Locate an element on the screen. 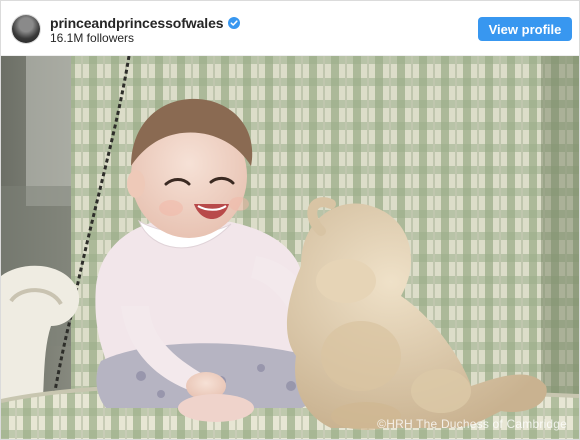 The image size is (580, 440). verified-badge-icon is located at coordinates (234, 23).